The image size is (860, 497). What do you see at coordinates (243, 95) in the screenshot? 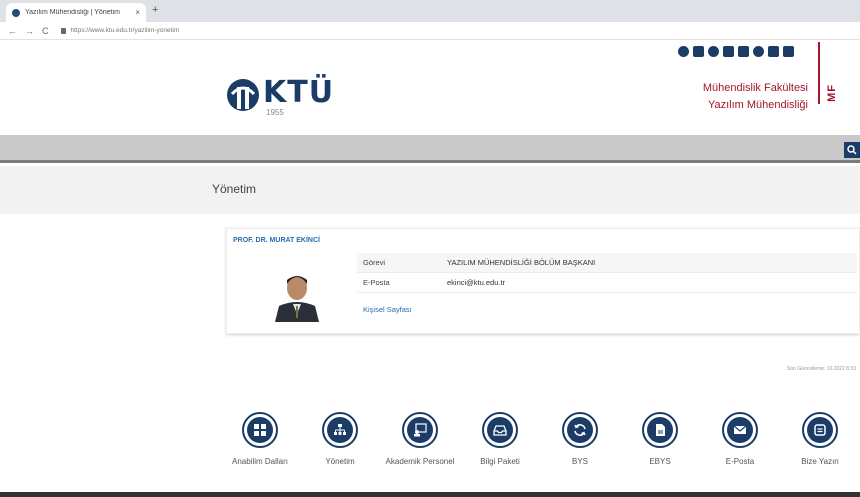
I see `ktu-emblem-icon` at bounding box center [243, 95].